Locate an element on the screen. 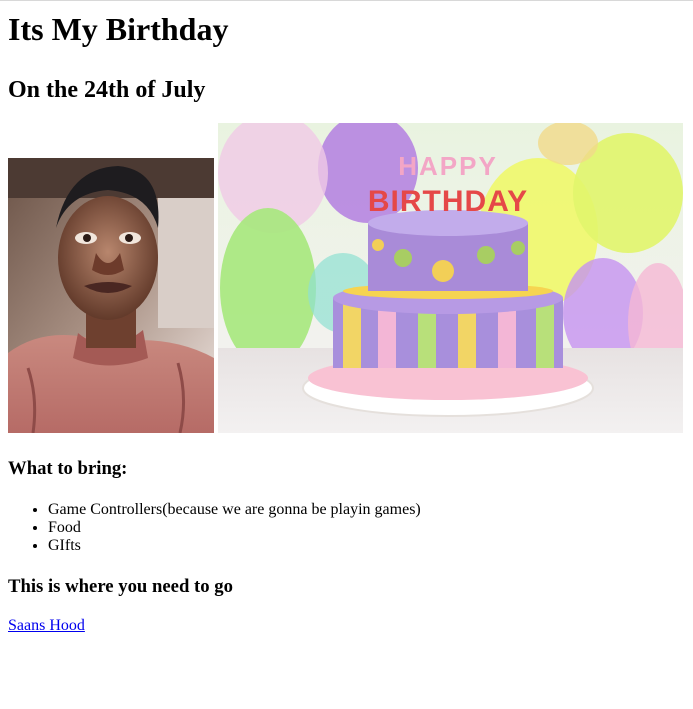  svg-text: BIRTHDAY is located at coordinates (448, 201).